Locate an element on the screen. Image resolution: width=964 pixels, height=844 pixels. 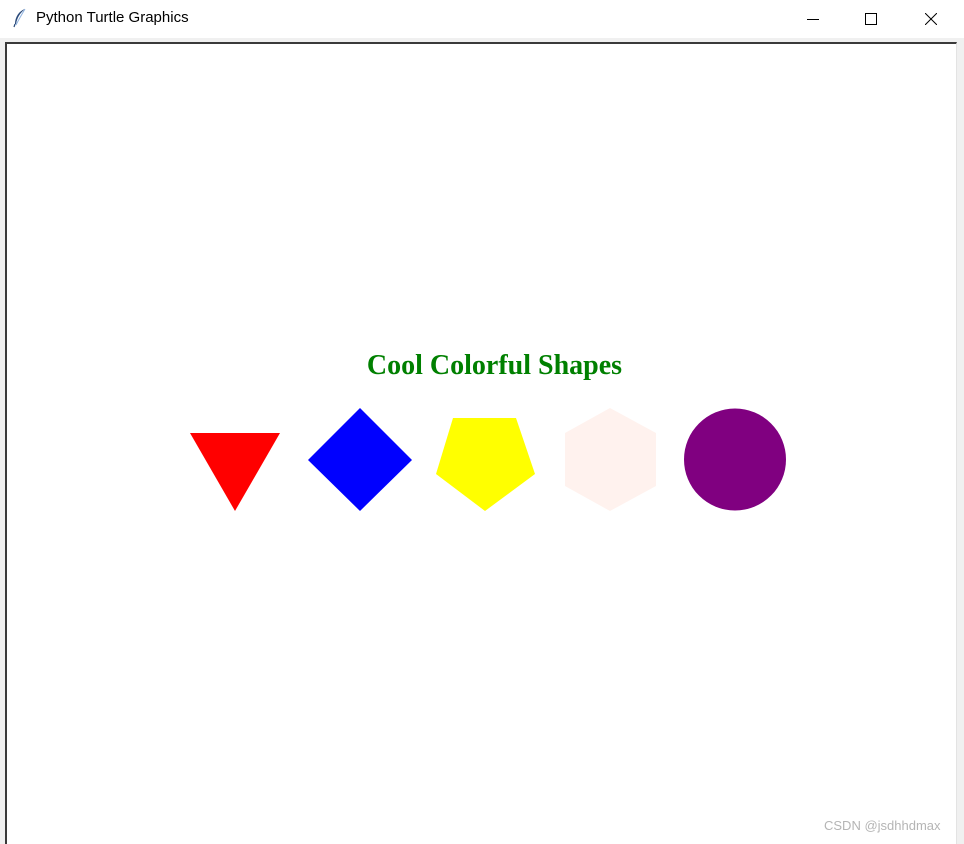
pentagon-shape is located at coordinates (485, 464).